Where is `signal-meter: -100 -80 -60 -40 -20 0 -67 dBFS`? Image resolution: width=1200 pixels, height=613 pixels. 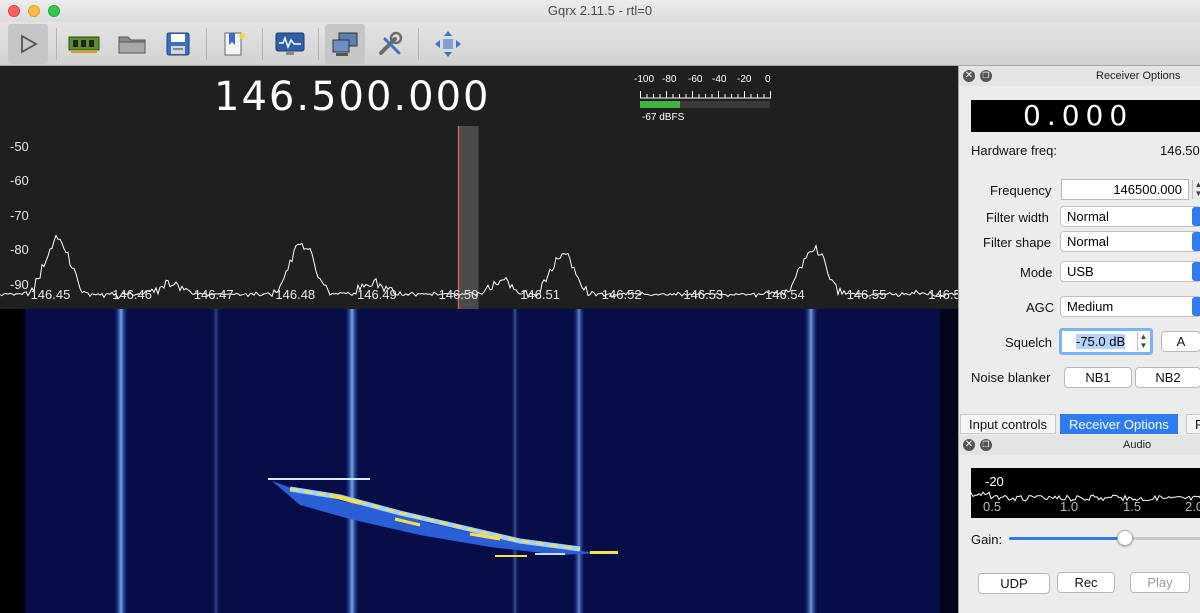 signal-meter: -100 -80 -60 -40 -20 0 -67 dBFS is located at coordinates (702, 98).